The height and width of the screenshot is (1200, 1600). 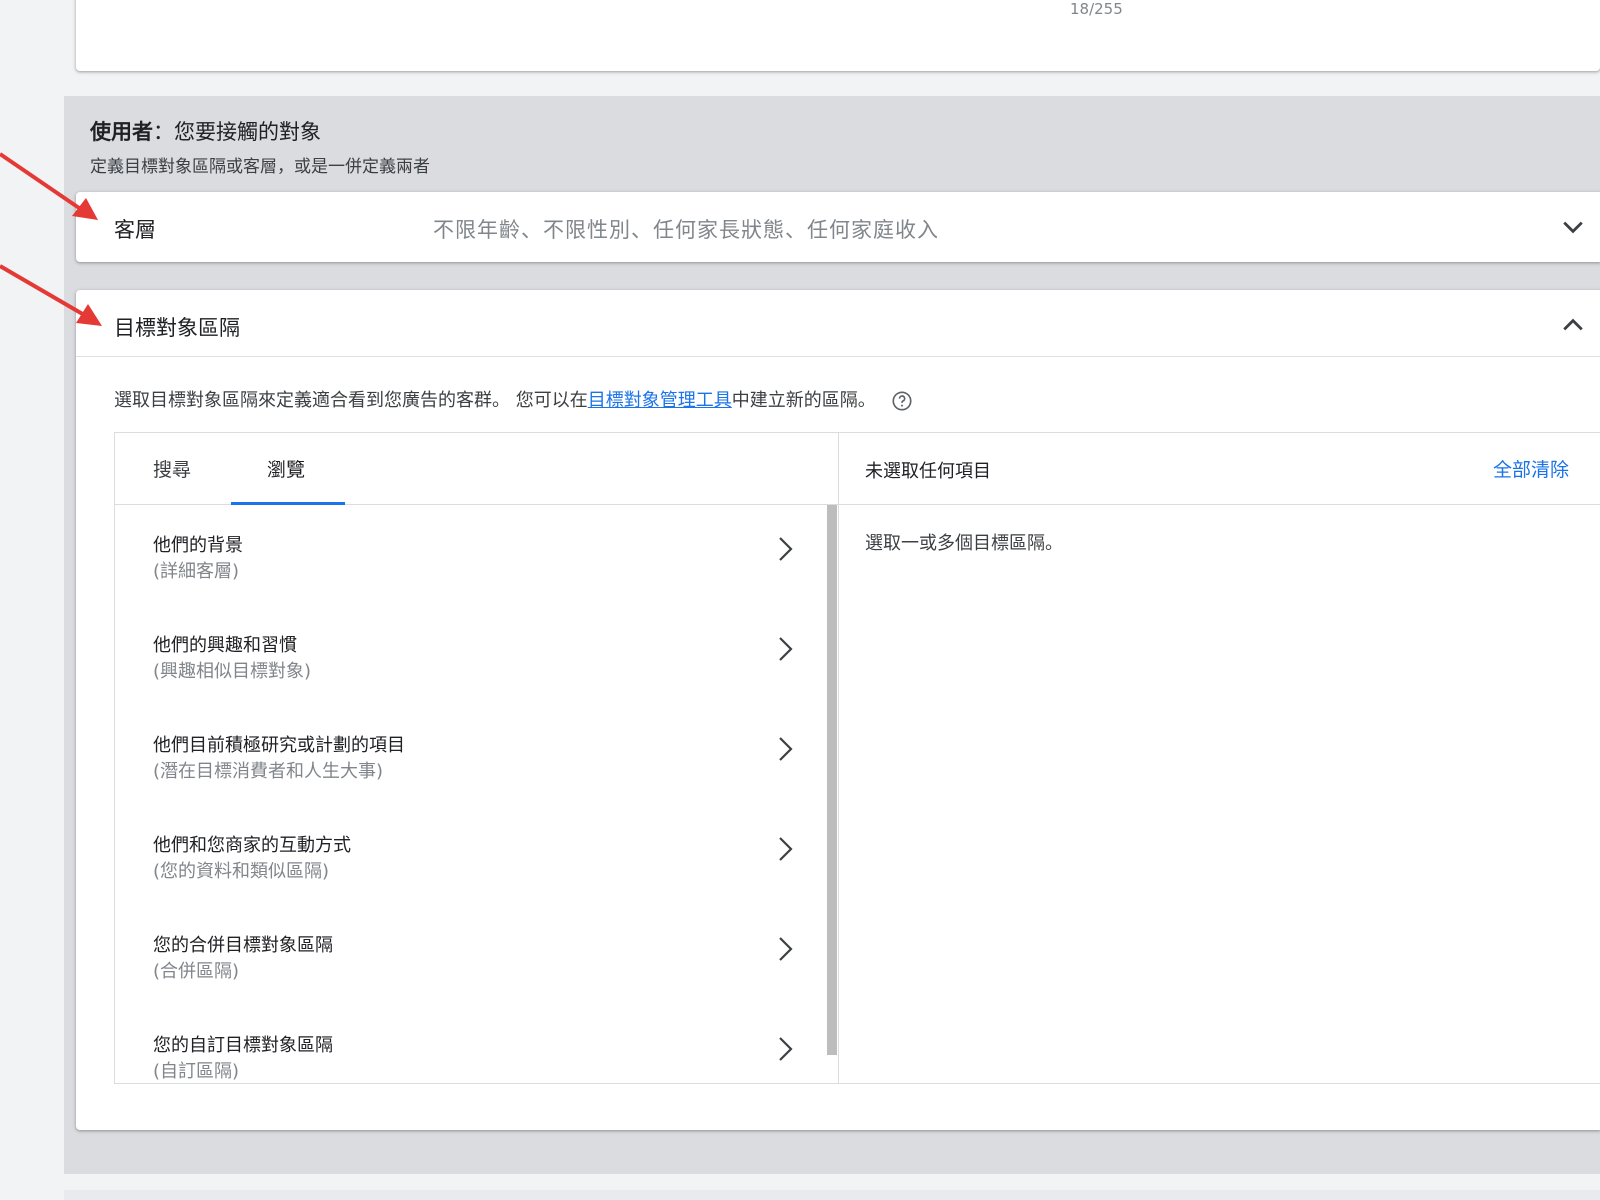 What do you see at coordinates (196, 971) in the screenshot?
I see `list-item-subtitle: (合併區隔)` at bounding box center [196, 971].